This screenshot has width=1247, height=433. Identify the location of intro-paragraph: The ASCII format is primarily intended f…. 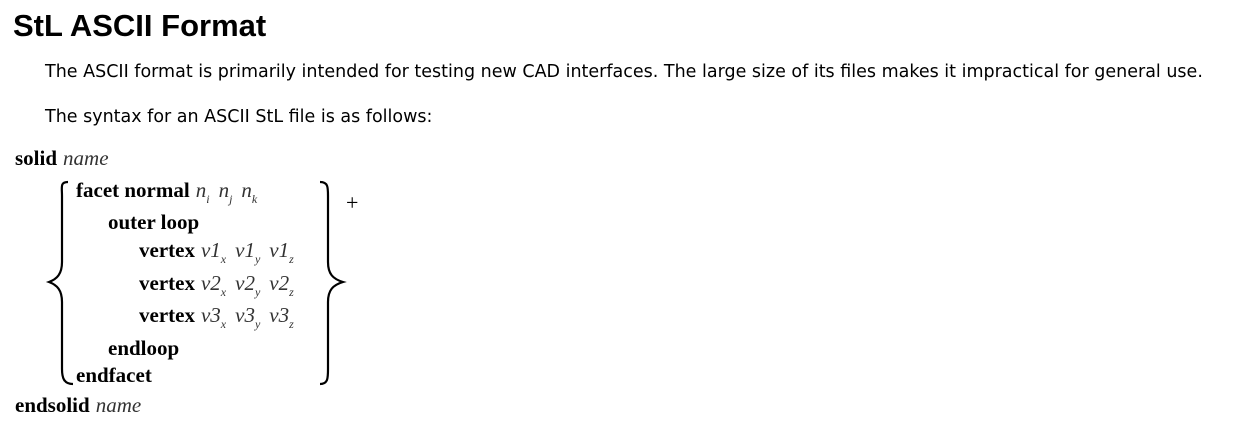
(624, 72).